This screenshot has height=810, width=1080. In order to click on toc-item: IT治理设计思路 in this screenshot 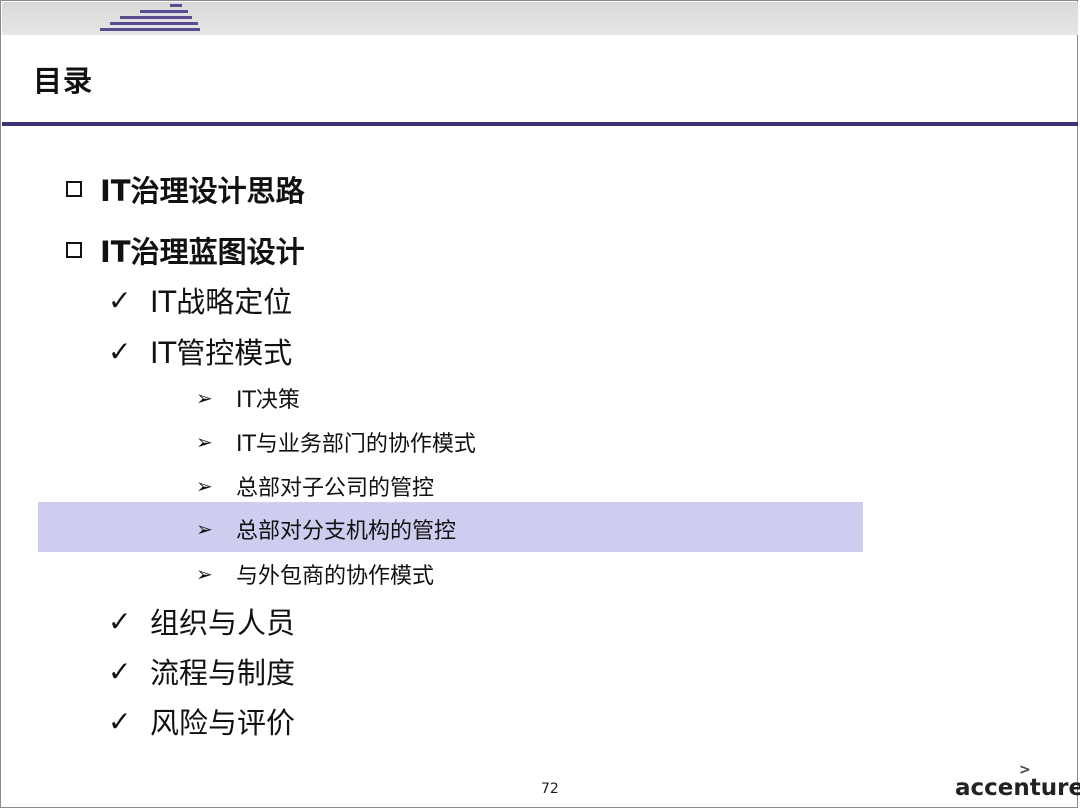, I will do `click(185, 189)`.